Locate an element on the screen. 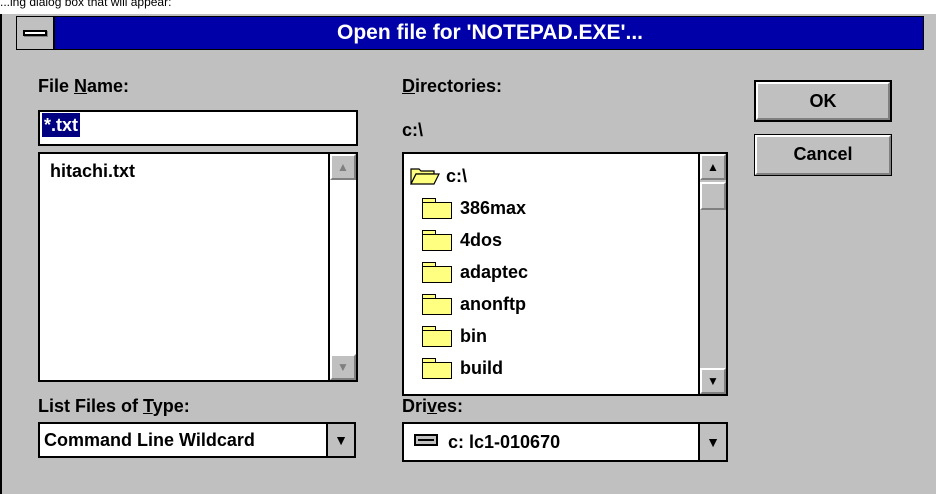 The width and height of the screenshot is (936, 494). directory-label: c:\ is located at coordinates (457, 175).